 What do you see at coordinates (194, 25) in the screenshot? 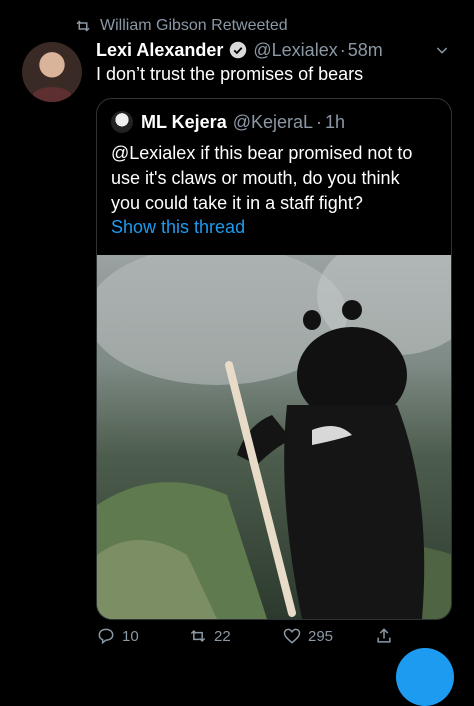
I see `retweet-label: William Gibson Retweeted` at bounding box center [194, 25].